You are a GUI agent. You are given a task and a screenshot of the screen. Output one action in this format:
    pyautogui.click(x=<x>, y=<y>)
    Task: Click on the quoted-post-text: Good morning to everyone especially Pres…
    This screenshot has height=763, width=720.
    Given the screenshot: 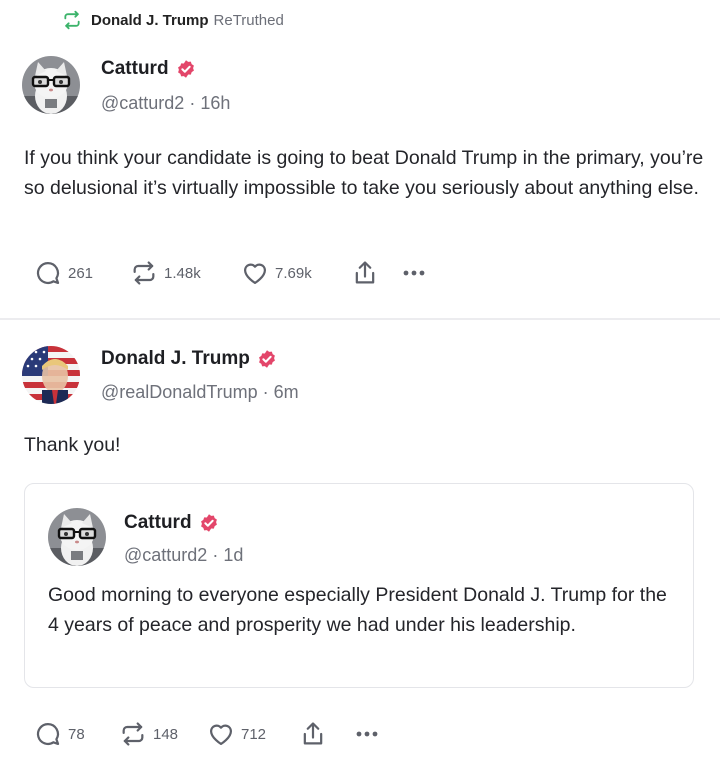 What is the action you would take?
    pyautogui.click(x=357, y=610)
    